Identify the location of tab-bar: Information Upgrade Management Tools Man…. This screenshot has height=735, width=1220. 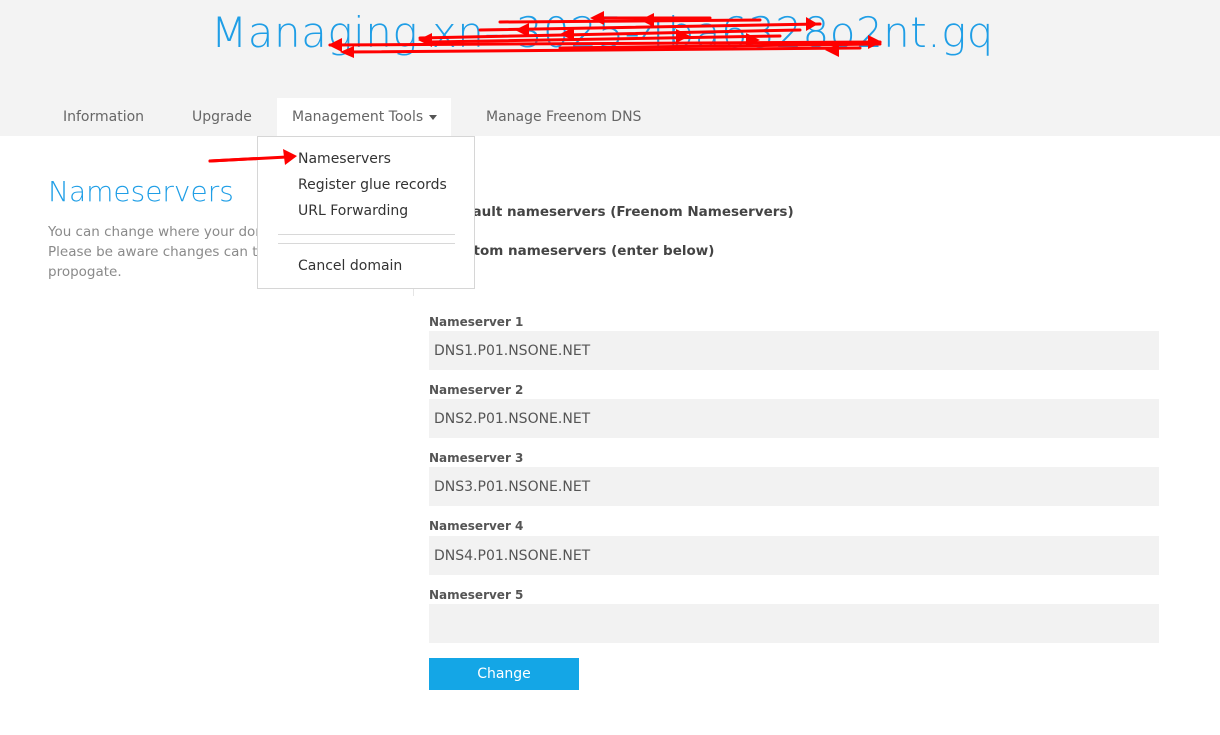
(352, 117).